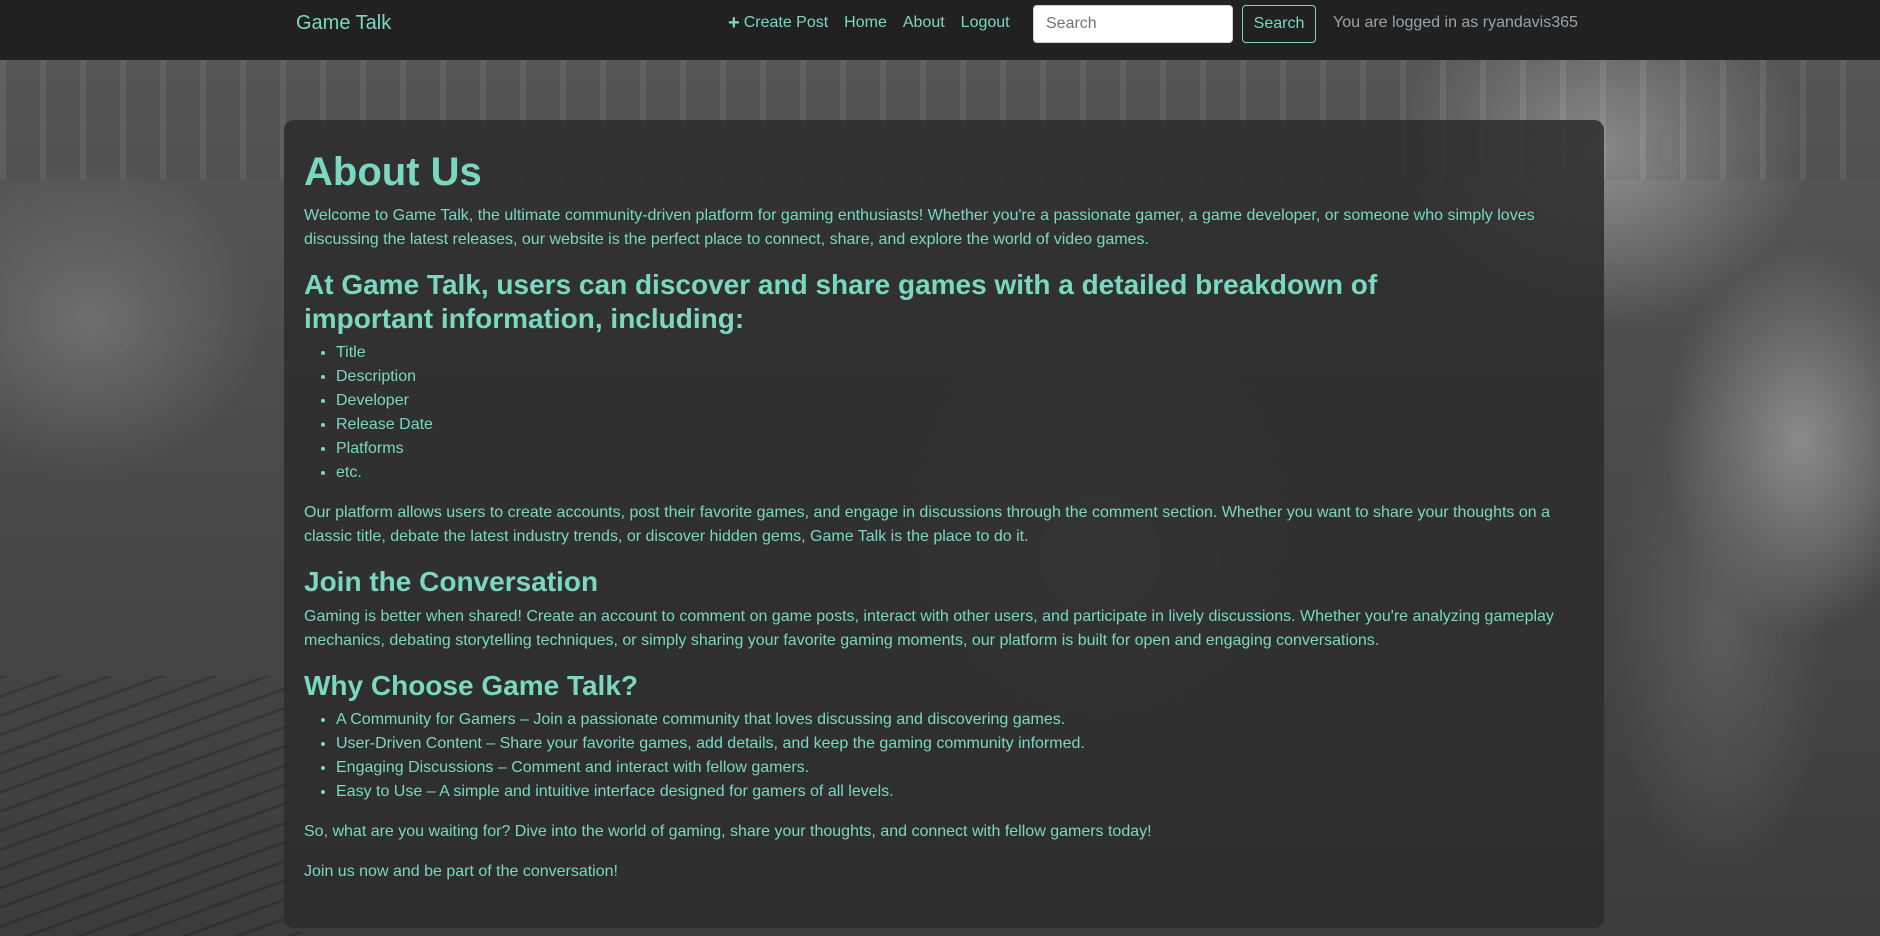 Image resolution: width=1880 pixels, height=936 pixels. I want to click on why-heading: Why Choose Game Talk?, so click(471, 685).